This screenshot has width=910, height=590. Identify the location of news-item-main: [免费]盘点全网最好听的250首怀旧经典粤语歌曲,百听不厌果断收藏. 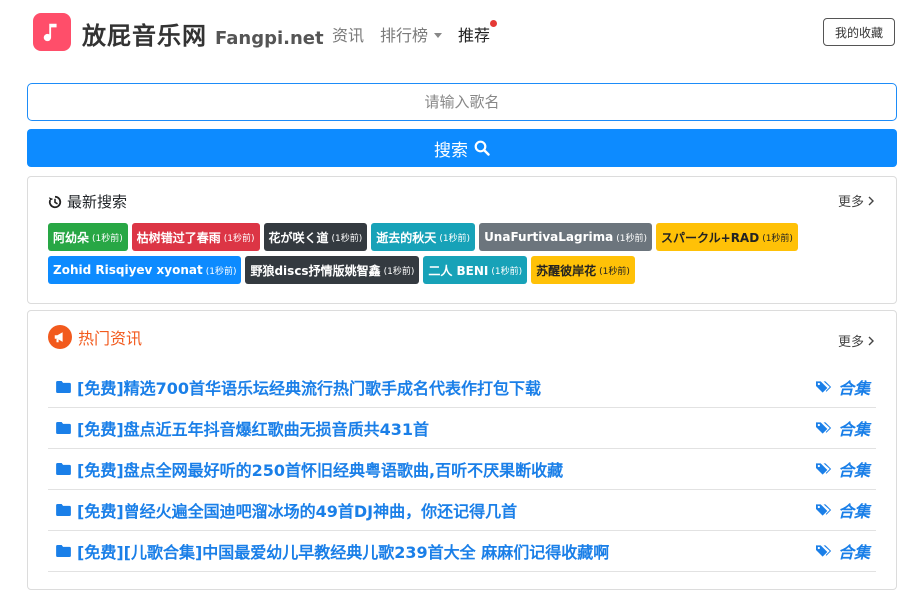
(305, 469).